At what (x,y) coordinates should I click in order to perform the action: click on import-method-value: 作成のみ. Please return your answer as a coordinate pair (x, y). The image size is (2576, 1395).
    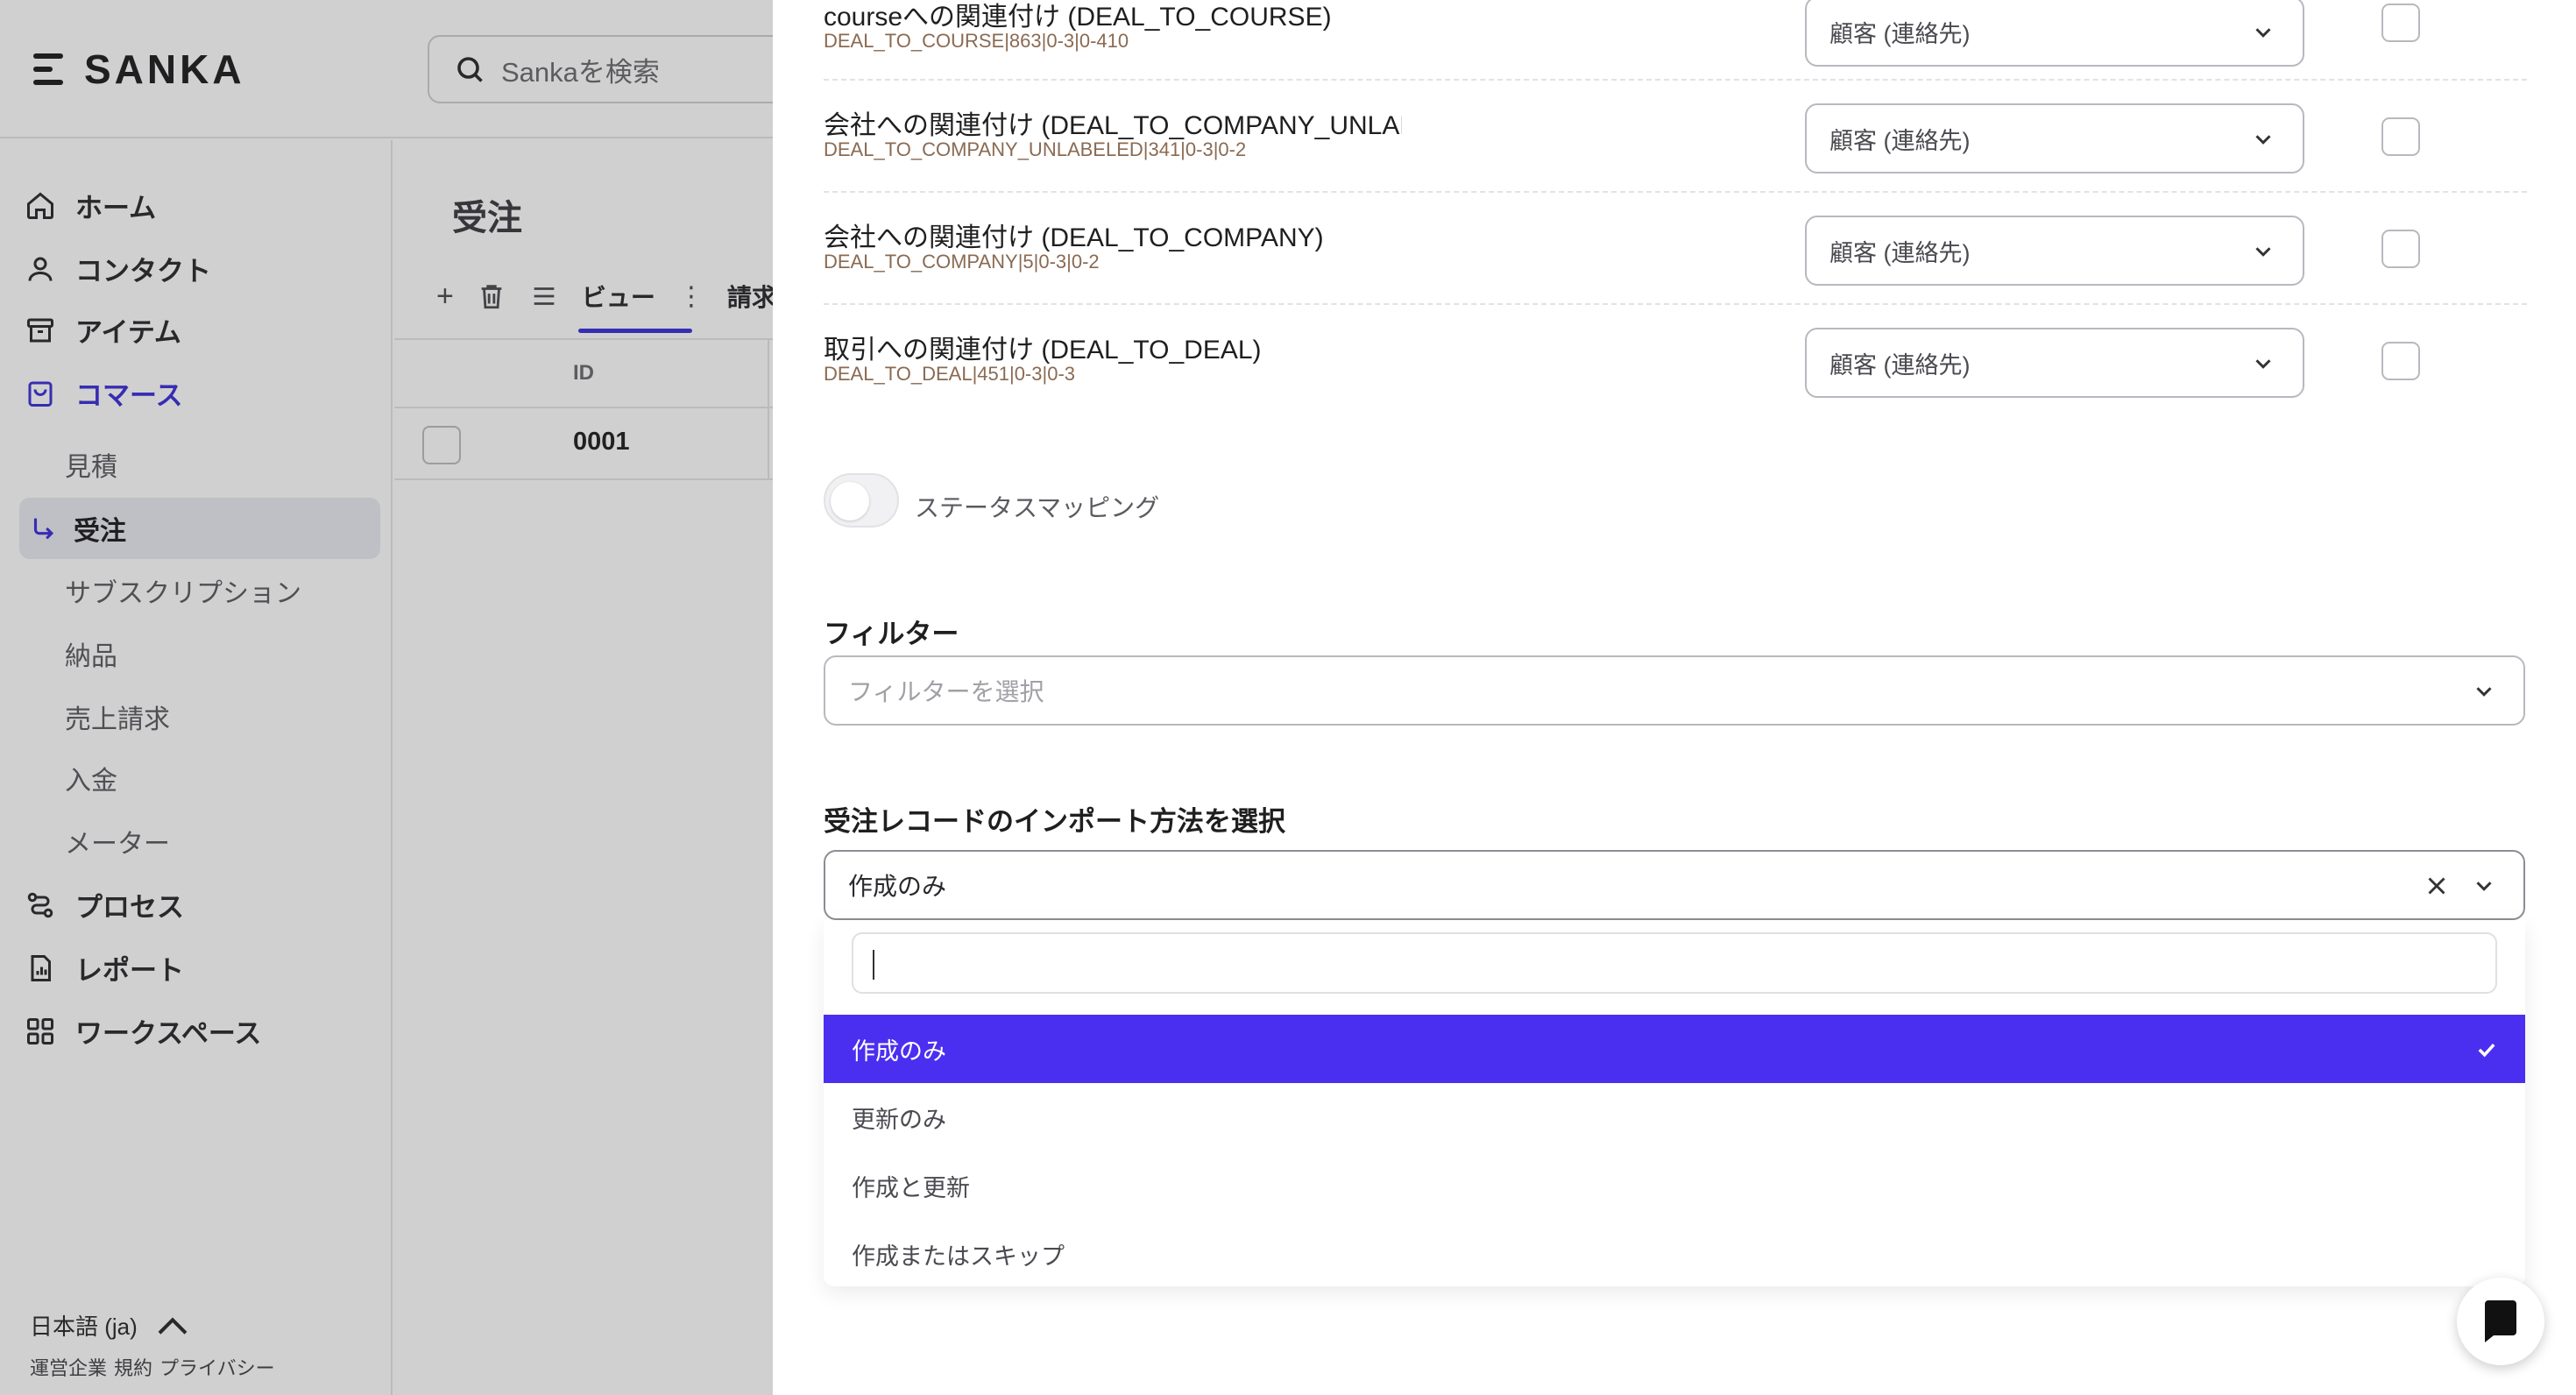
    Looking at the image, I should click on (897, 886).